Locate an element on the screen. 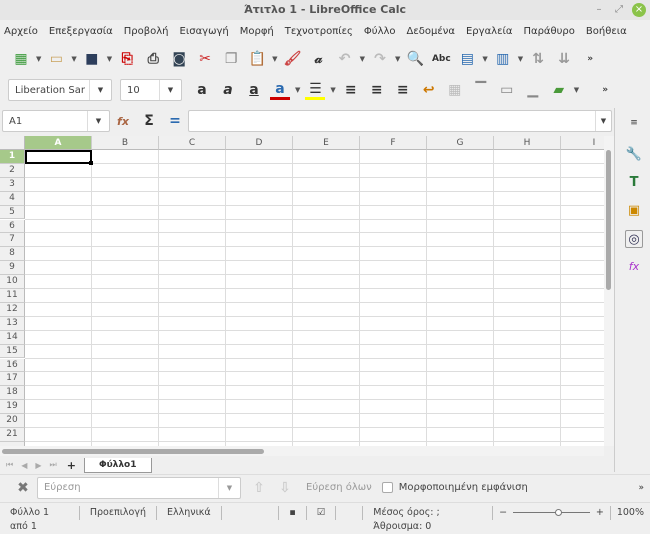 This screenshot has width=650, height=534. row-dropdown: ▼ is located at coordinates (484, 59).